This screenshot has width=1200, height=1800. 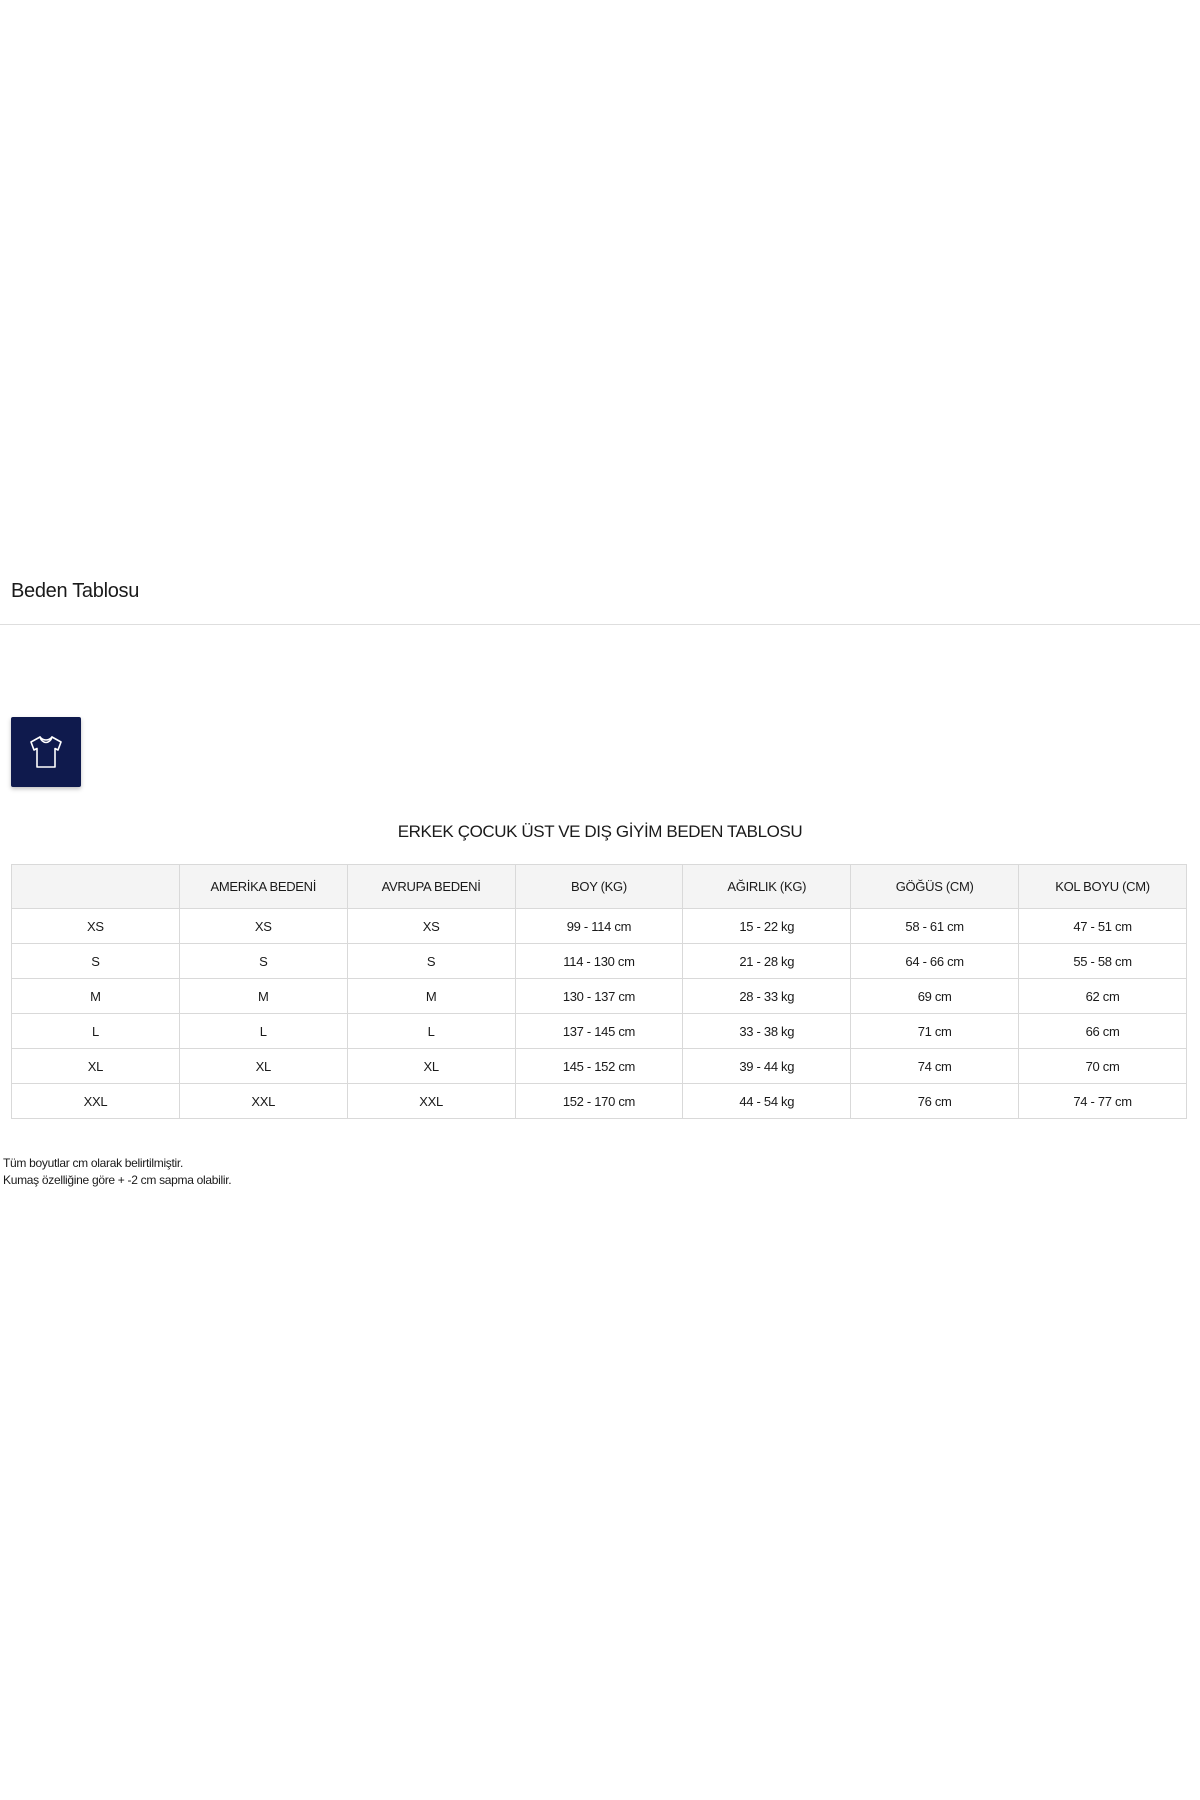 I want to click on header-cell-weight: AĞIRLIK (KG), so click(x=767, y=886).